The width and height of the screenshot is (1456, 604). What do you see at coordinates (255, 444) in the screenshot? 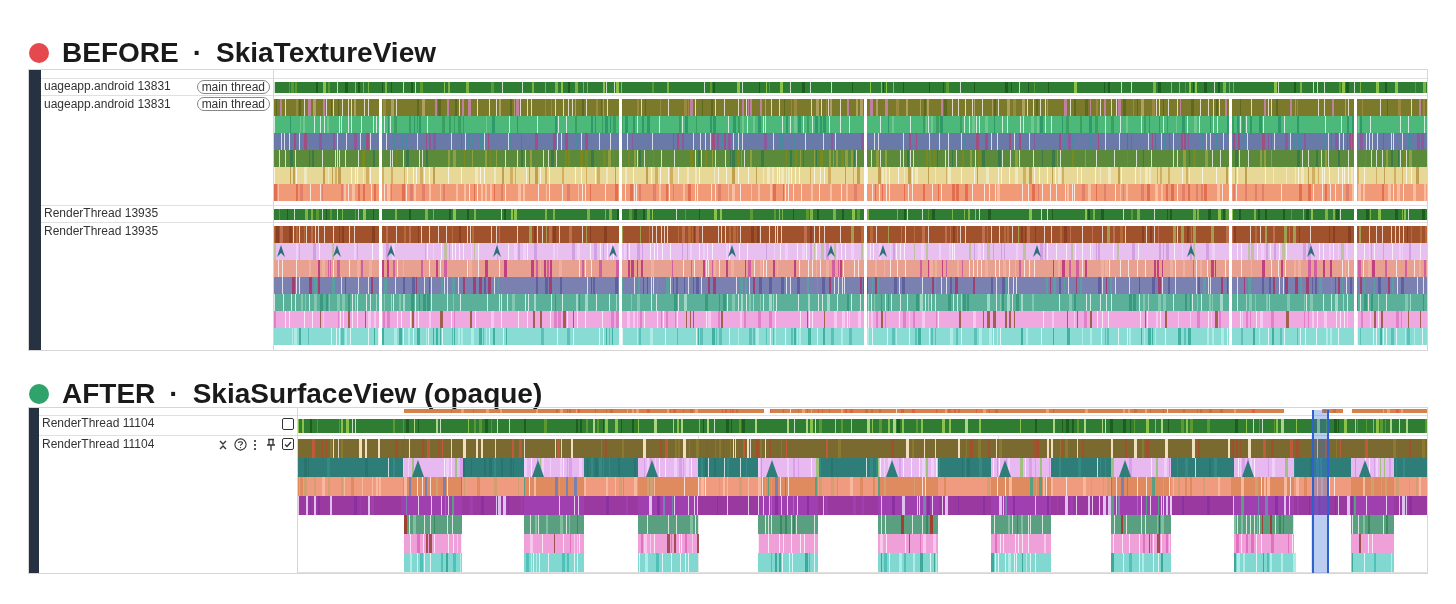
I see `more-icon` at bounding box center [255, 444].